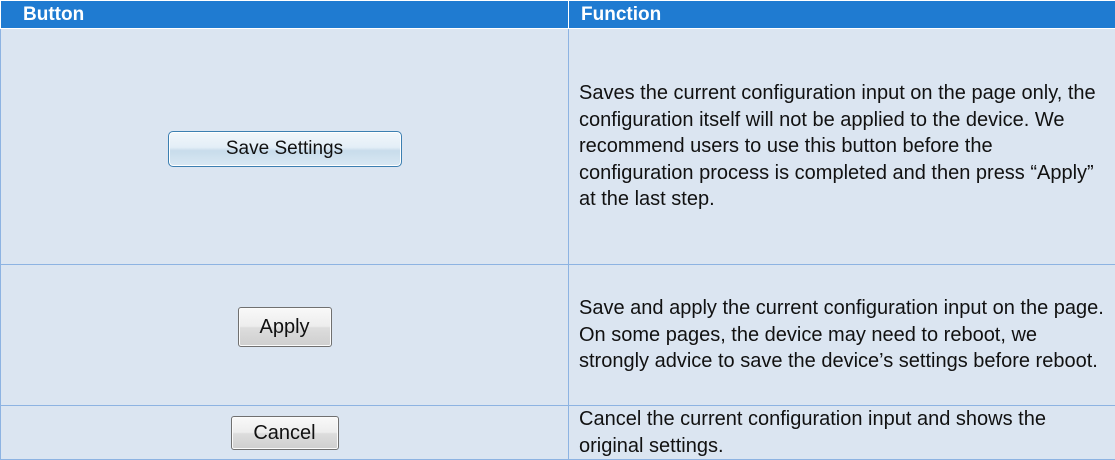 Image resolution: width=1115 pixels, height=460 pixels. Describe the element at coordinates (842, 15) in the screenshot. I see `column-header-function: Function` at that location.